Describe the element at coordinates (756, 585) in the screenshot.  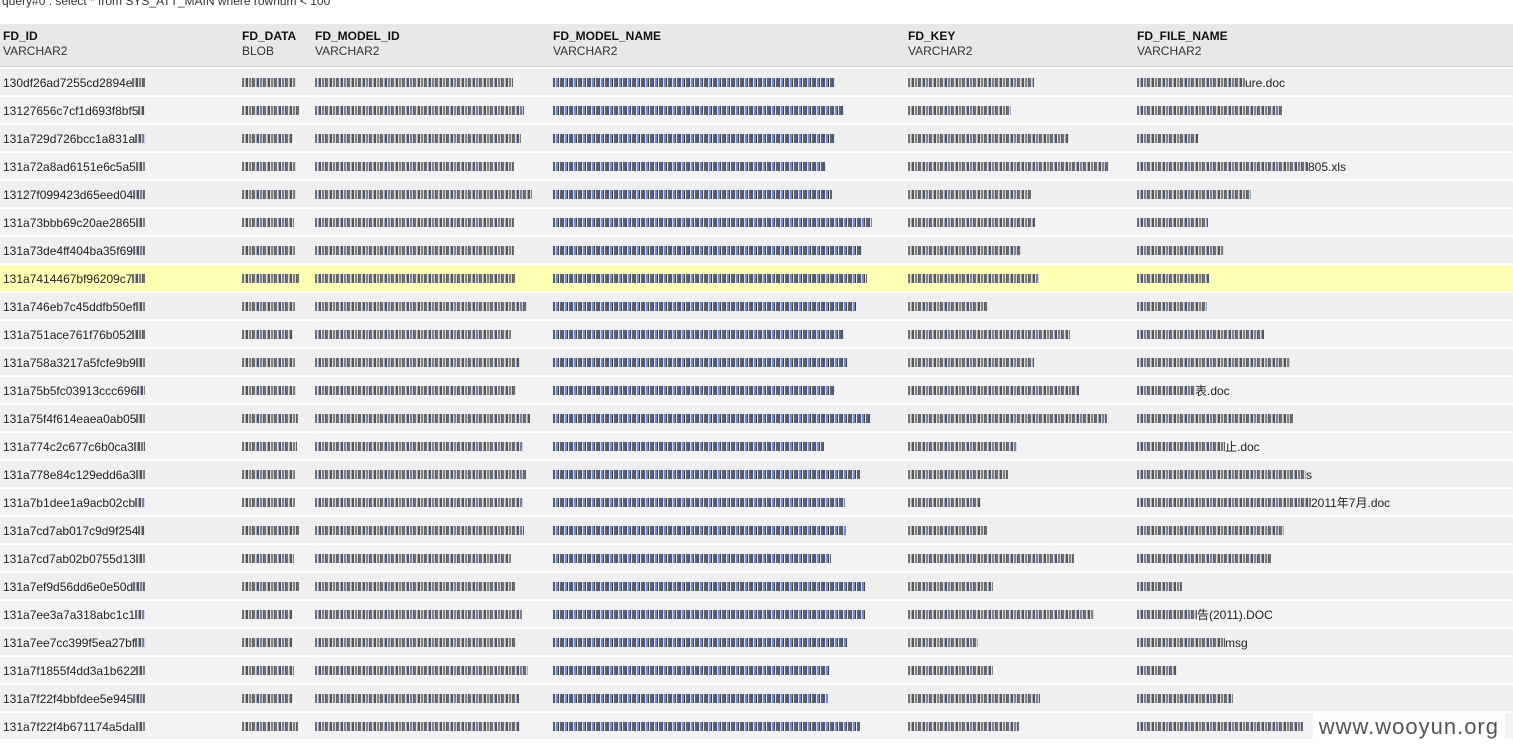
I see `table-row: 131a7ef9d56dd6e0e50d` at that location.